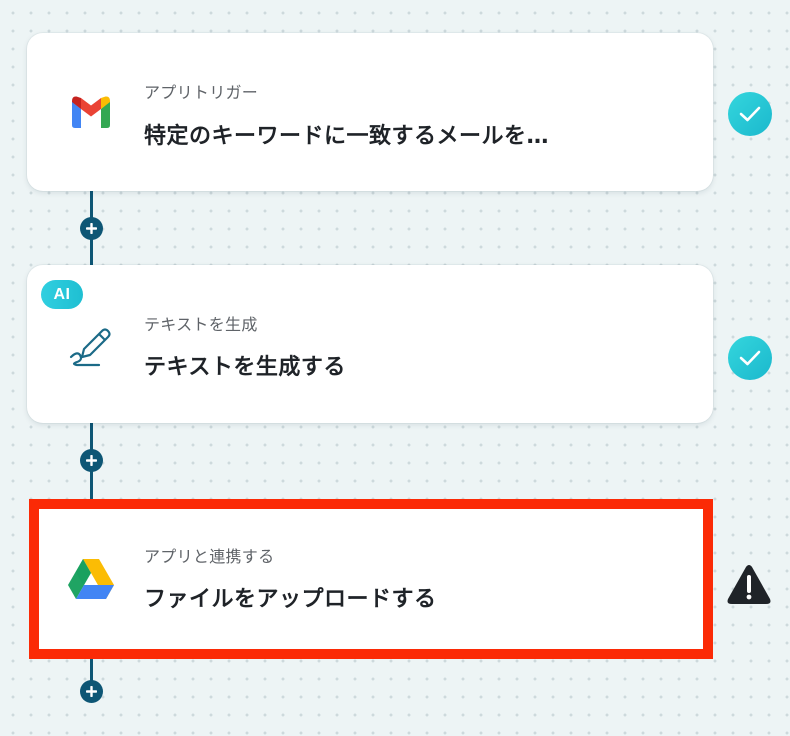  I want to click on step-title: ファイルをアップロードする, so click(290, 599).